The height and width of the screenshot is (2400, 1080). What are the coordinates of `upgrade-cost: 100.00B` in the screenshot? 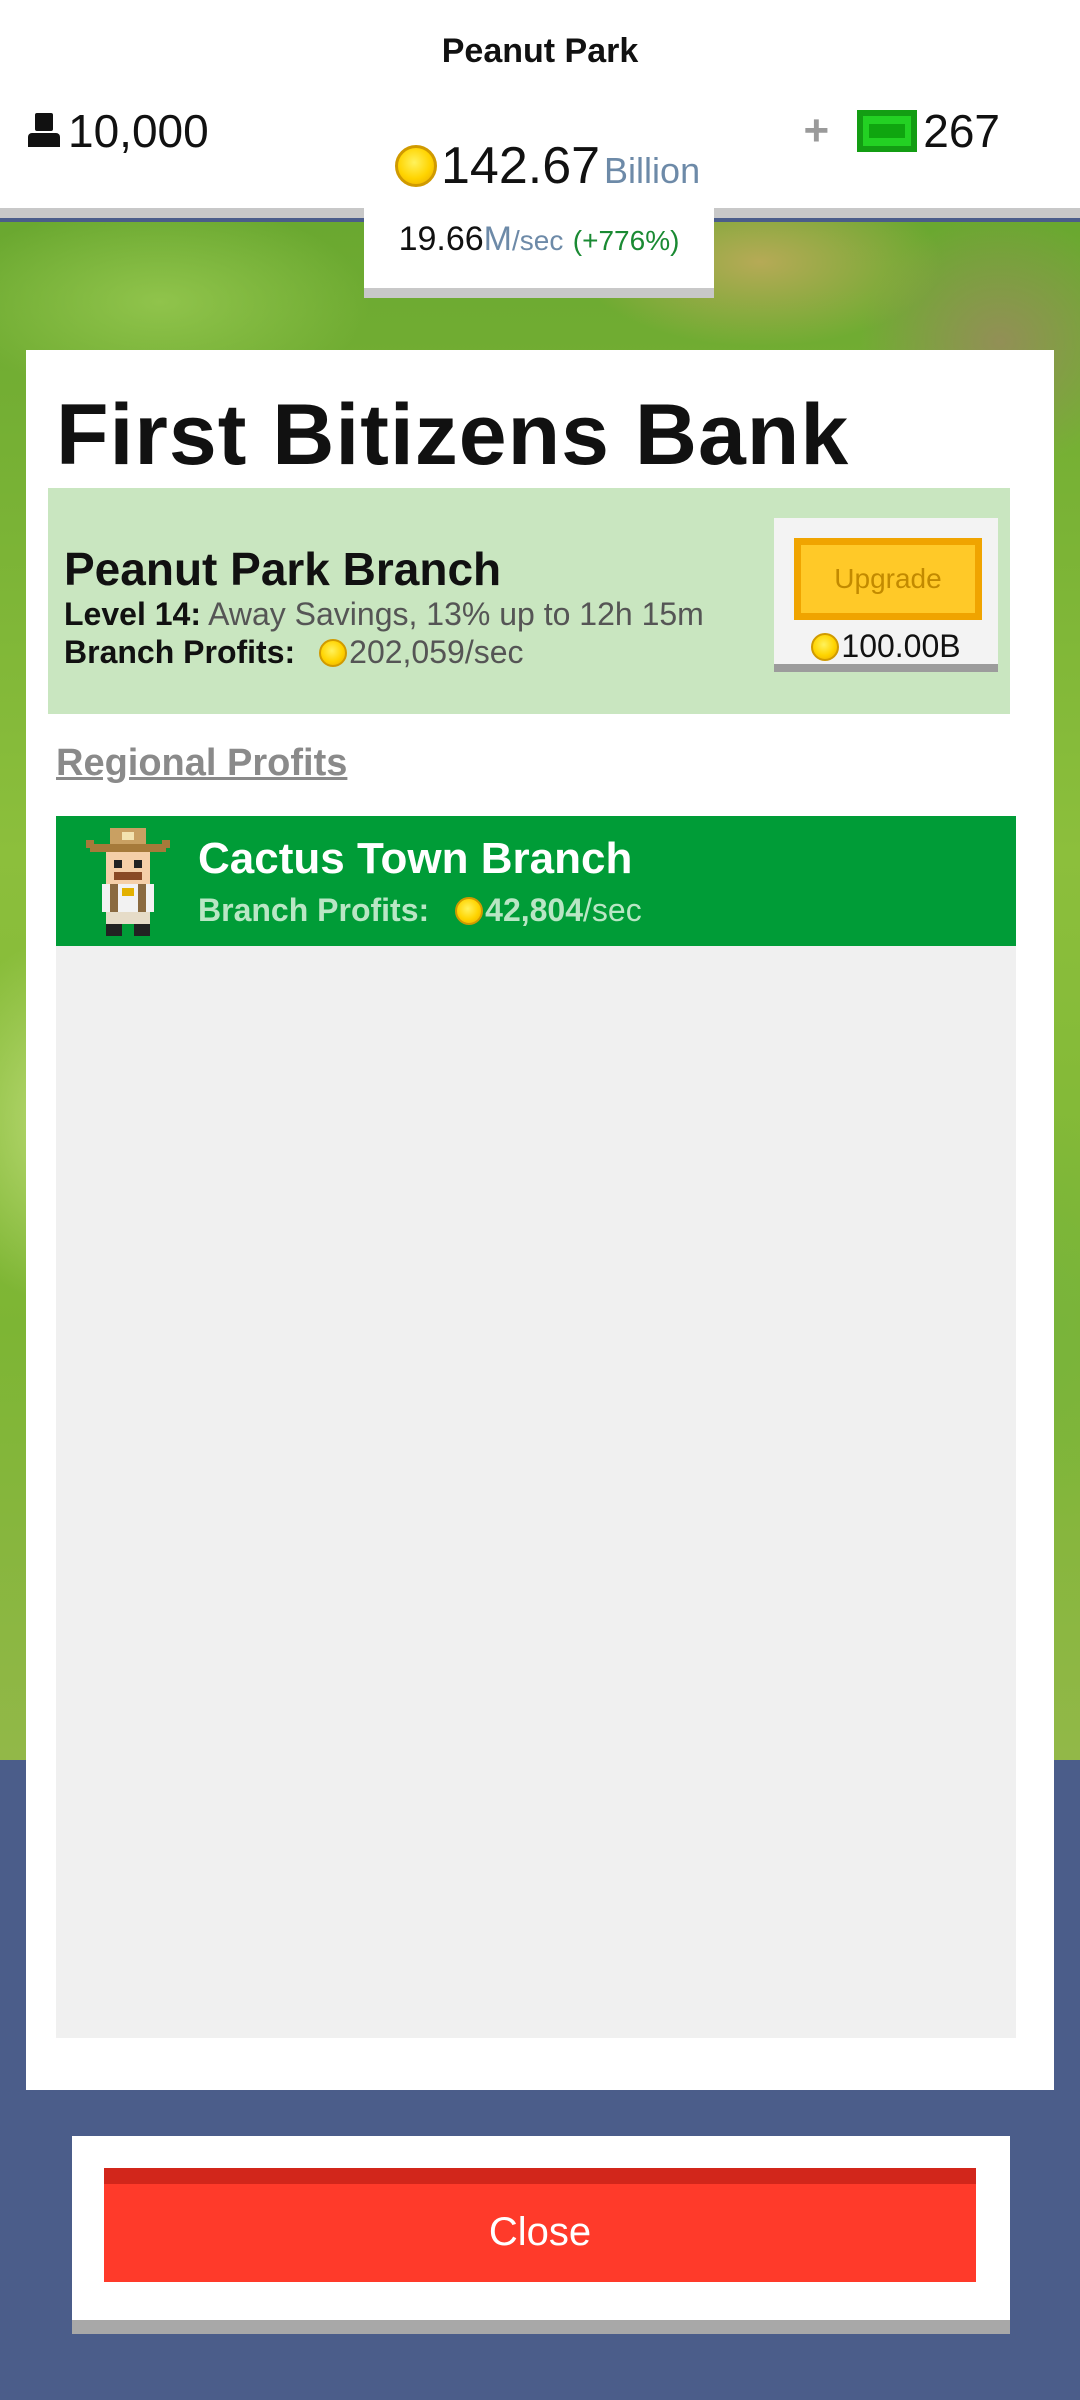 It's located at (886, 646).